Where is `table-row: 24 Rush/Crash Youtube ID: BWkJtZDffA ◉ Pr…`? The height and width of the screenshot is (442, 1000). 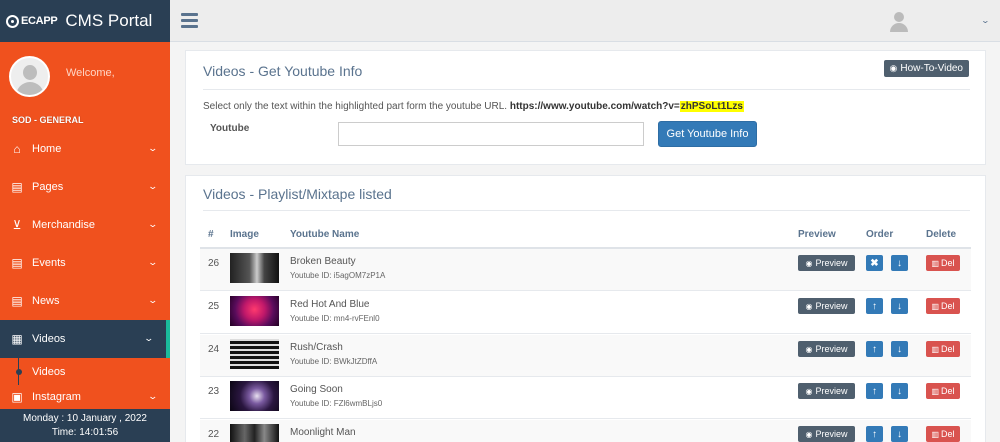 table-row: 24 Rush/Crash Youtube ID: BWkJtZDffA ◉ Pr… is located at coordinates (585, 356).